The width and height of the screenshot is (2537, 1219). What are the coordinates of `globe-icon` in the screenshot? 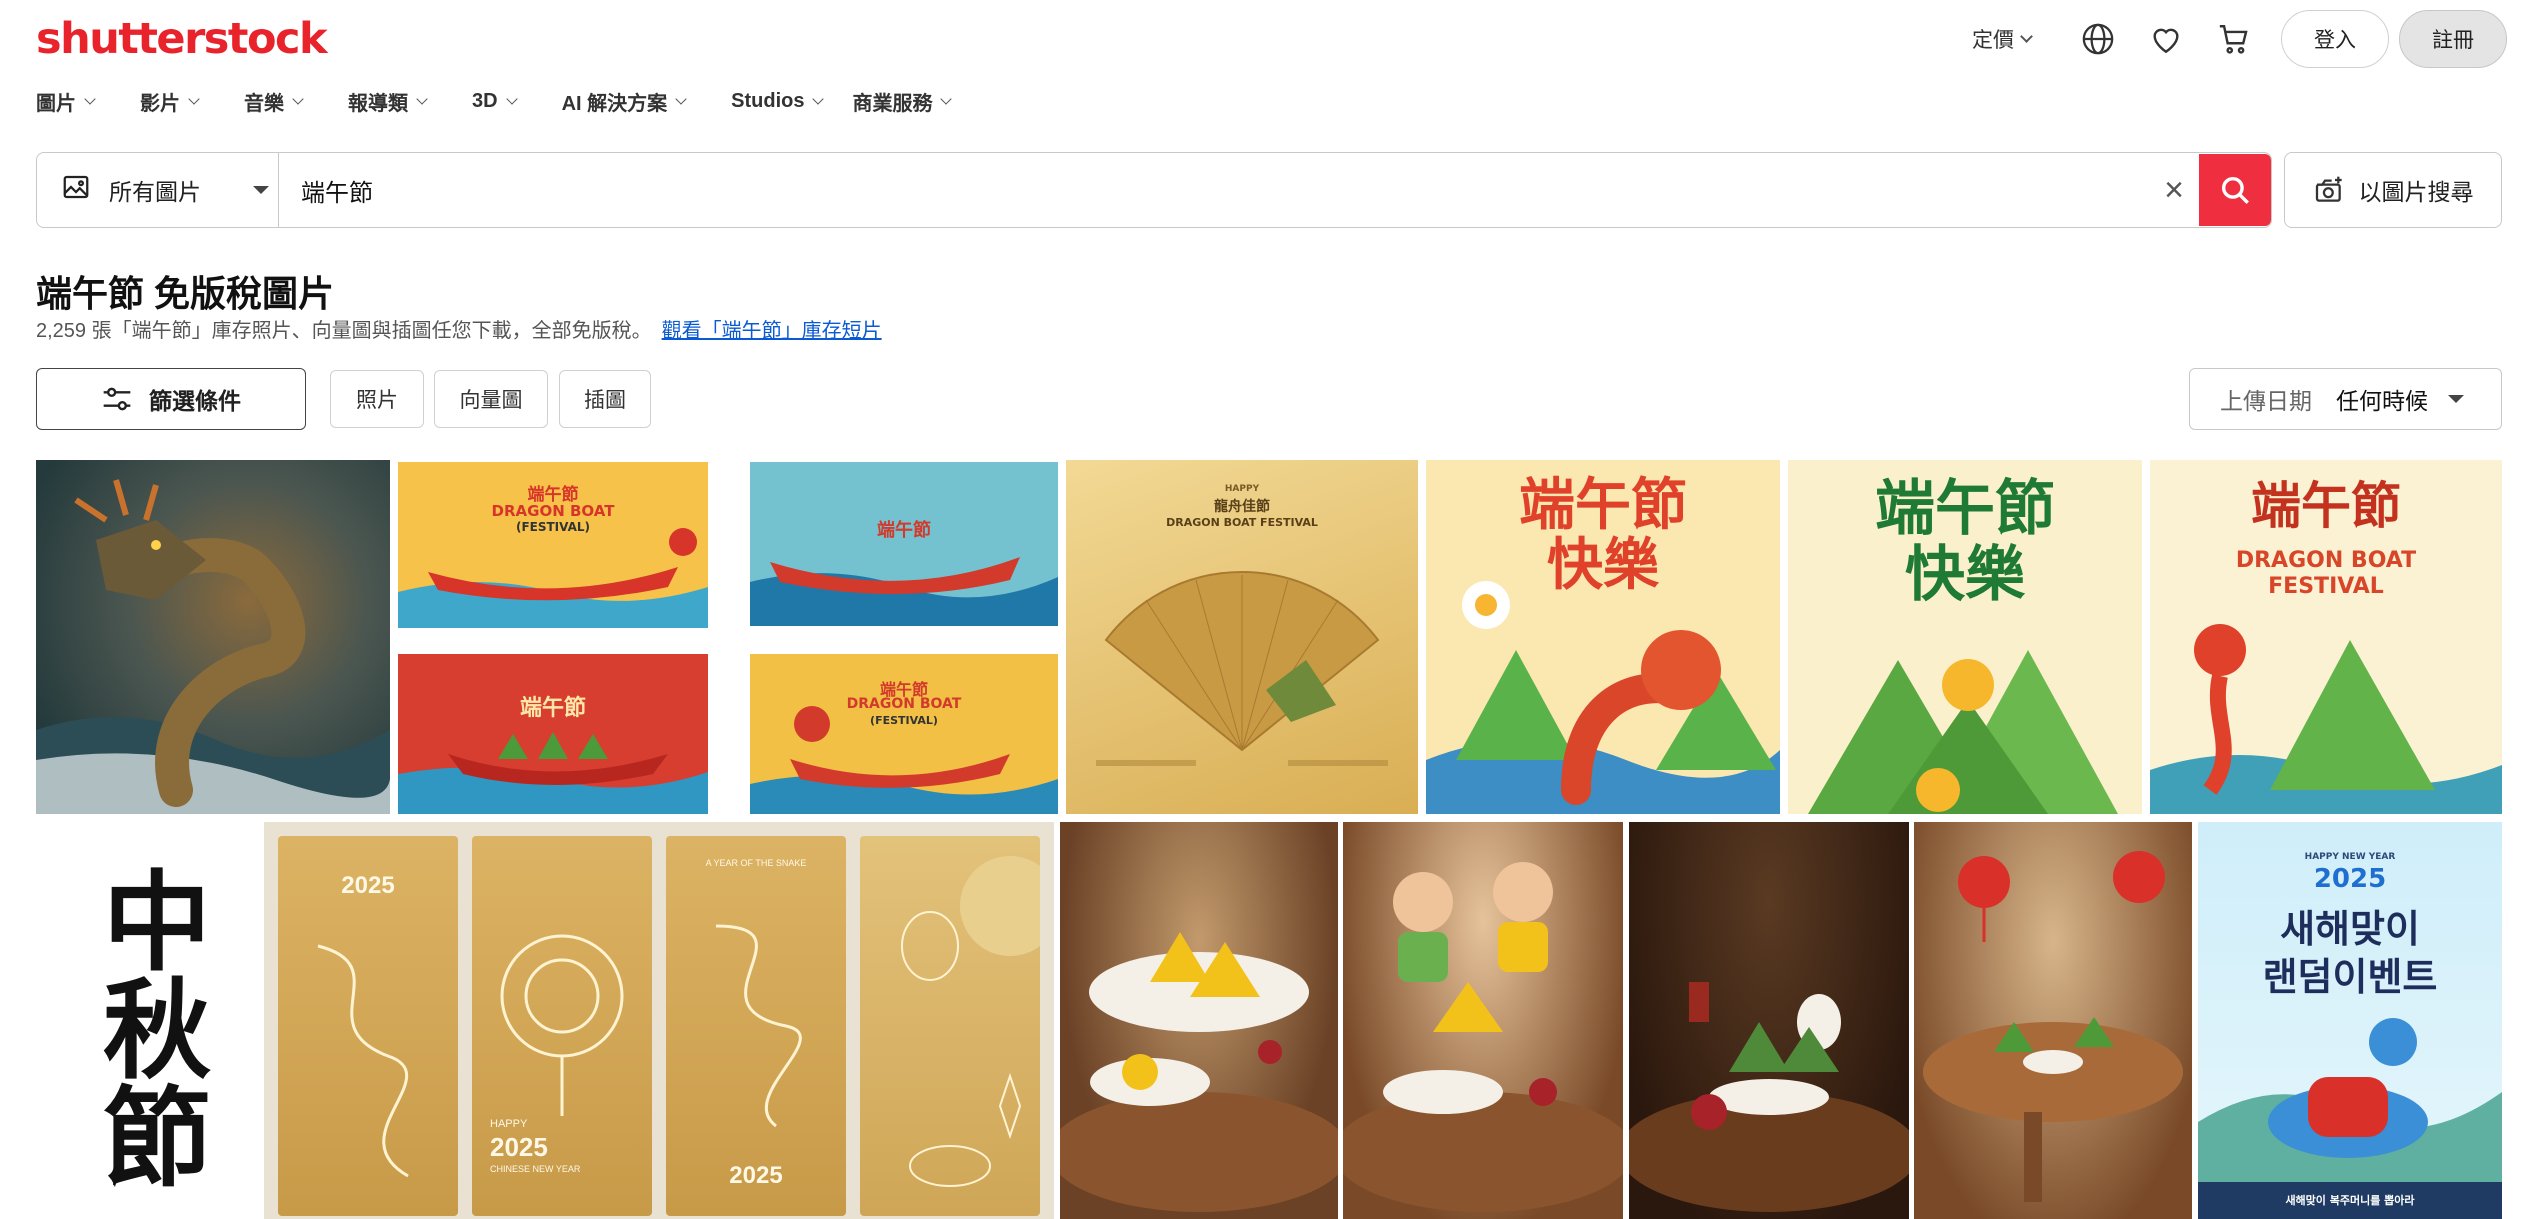 It's located at (2098, 39).